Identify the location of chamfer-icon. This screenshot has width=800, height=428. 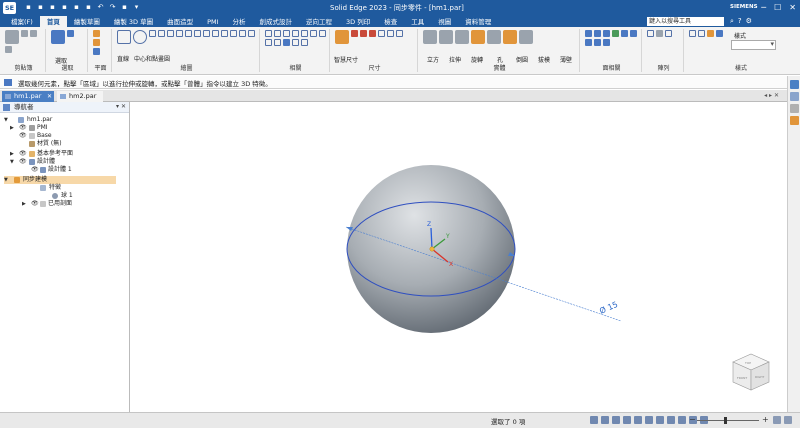
(215, 33).